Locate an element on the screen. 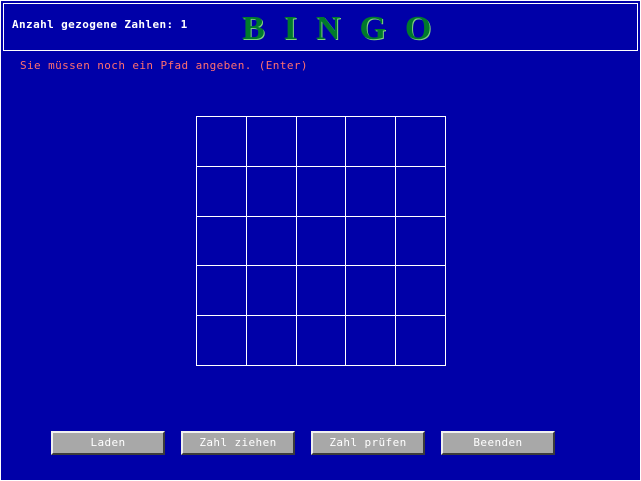 The height and width of the screenshot is (481, 641). draw-count-label: Anzahl gezogene Zahlen: is located at coordinates (93, 24).